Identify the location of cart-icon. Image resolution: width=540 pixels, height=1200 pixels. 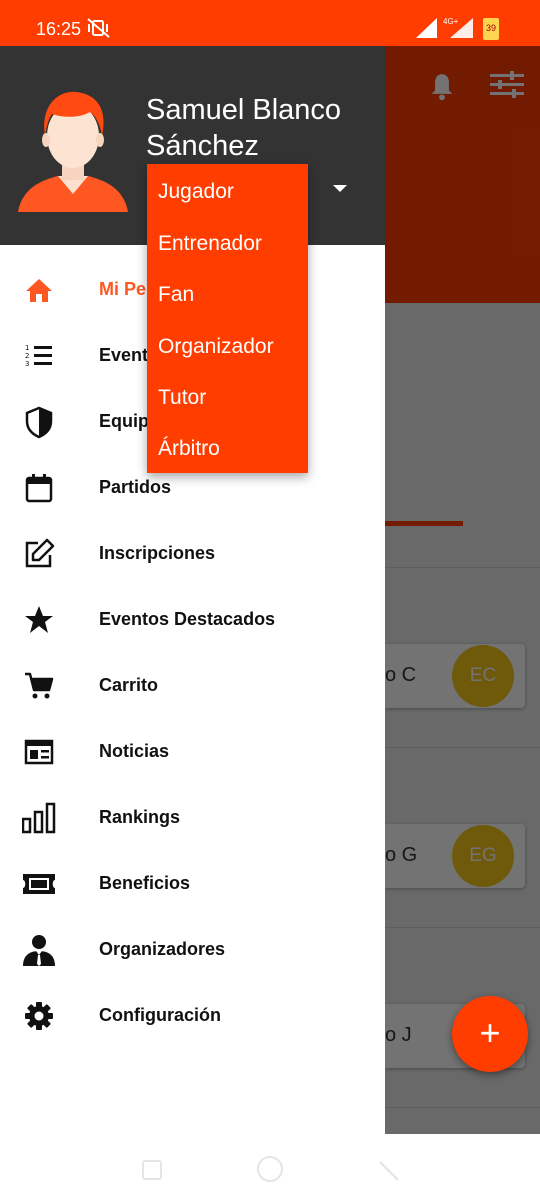
(39, 685).